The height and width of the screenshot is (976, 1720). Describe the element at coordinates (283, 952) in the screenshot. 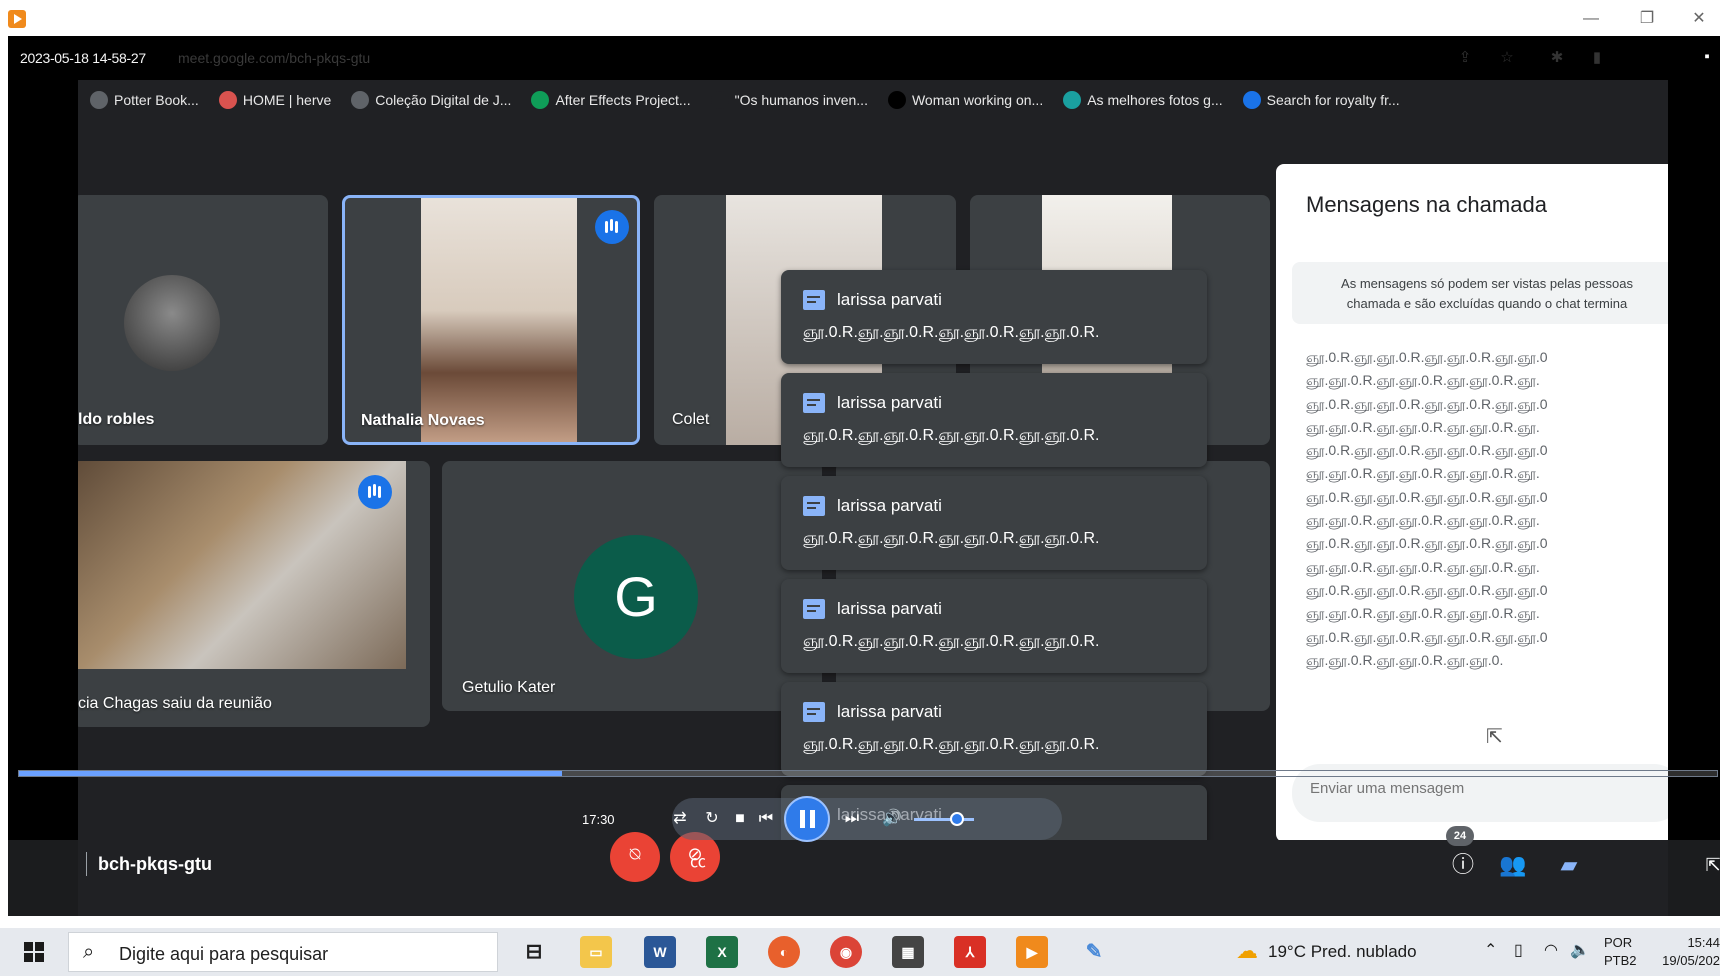

I see `taskbar-search: ⌕ Digite aqui para pesquisar` at that location.